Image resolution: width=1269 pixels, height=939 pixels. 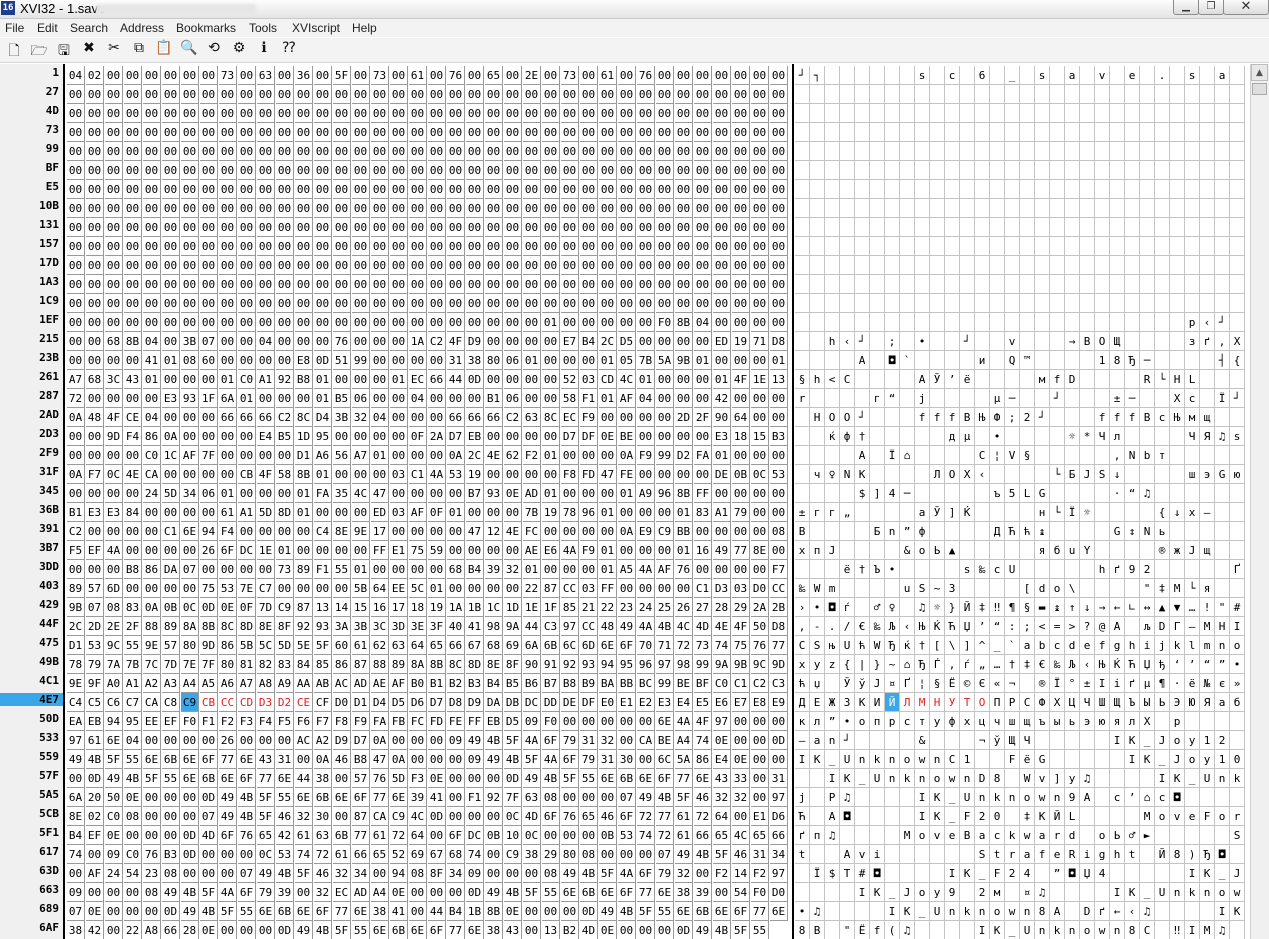 I want to click on hex-byte-cell: 07, so click(x=76, y=911).